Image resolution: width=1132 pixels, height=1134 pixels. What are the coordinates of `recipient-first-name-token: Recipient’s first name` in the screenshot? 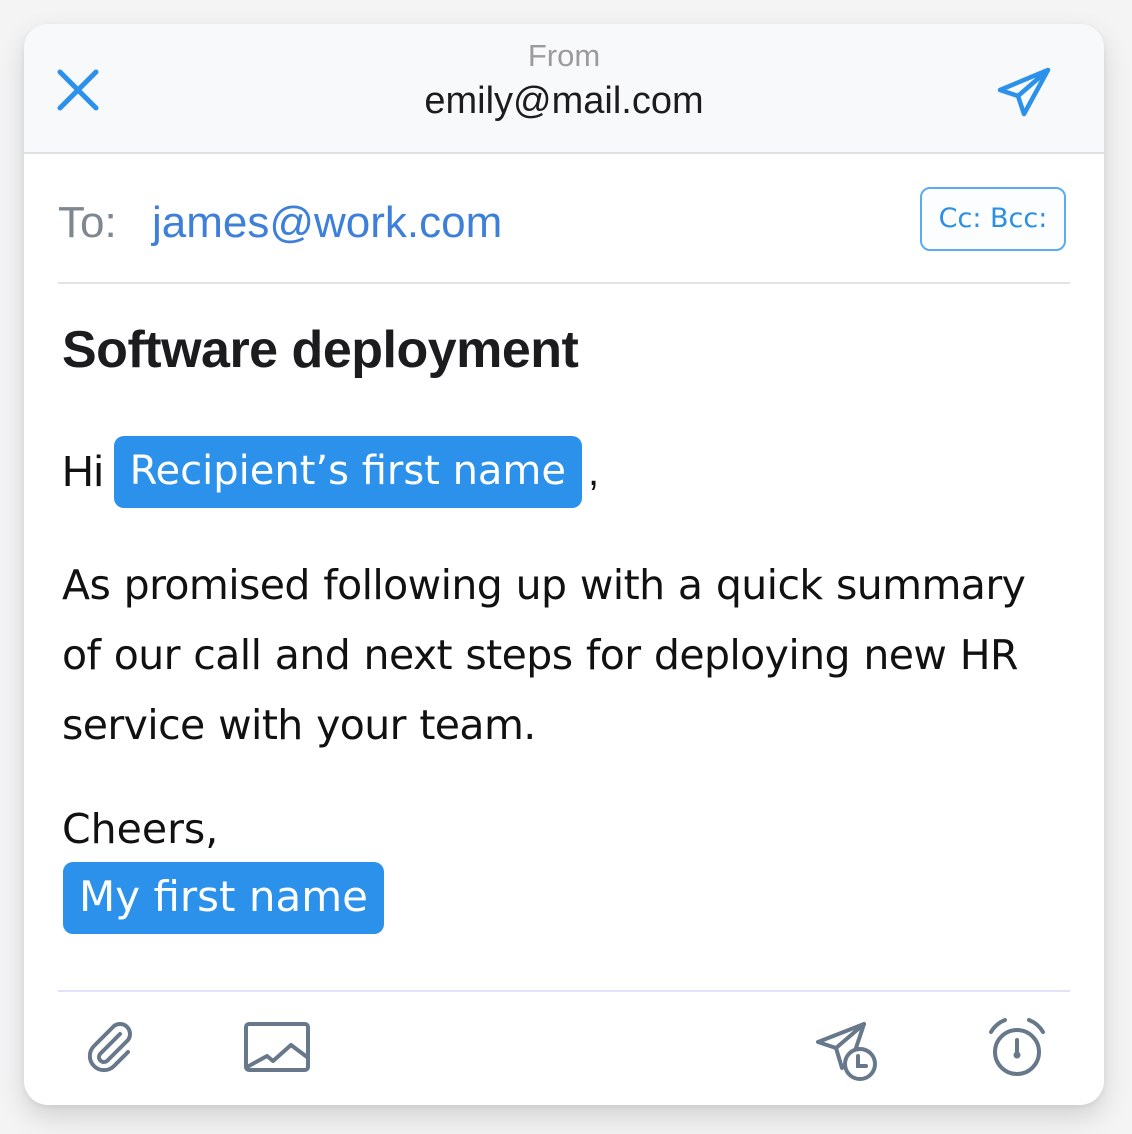 It's located at (348, 472).